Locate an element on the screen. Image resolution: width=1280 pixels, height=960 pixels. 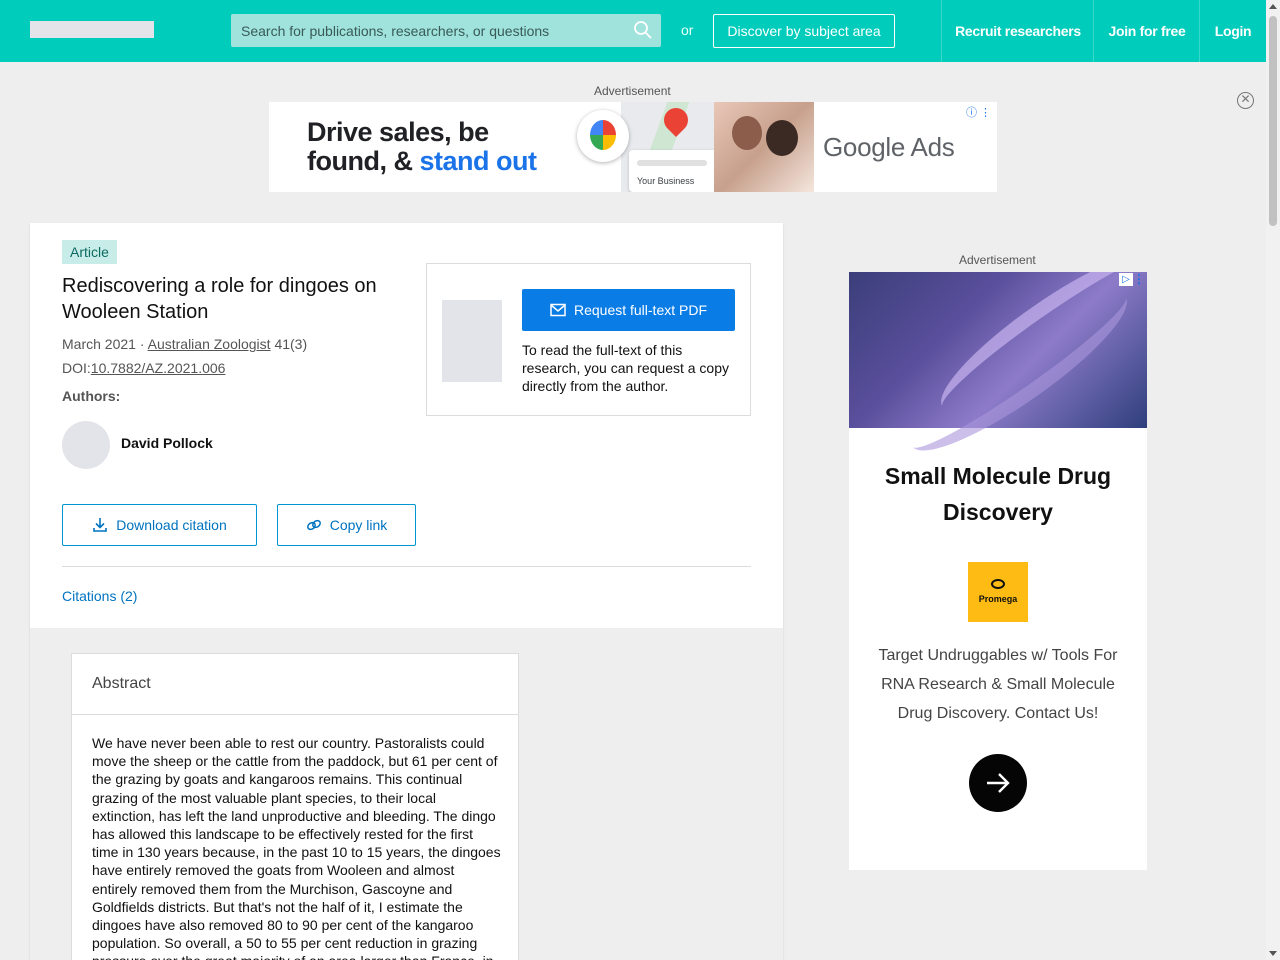
mail-icon is located at coordinates (558, 310).